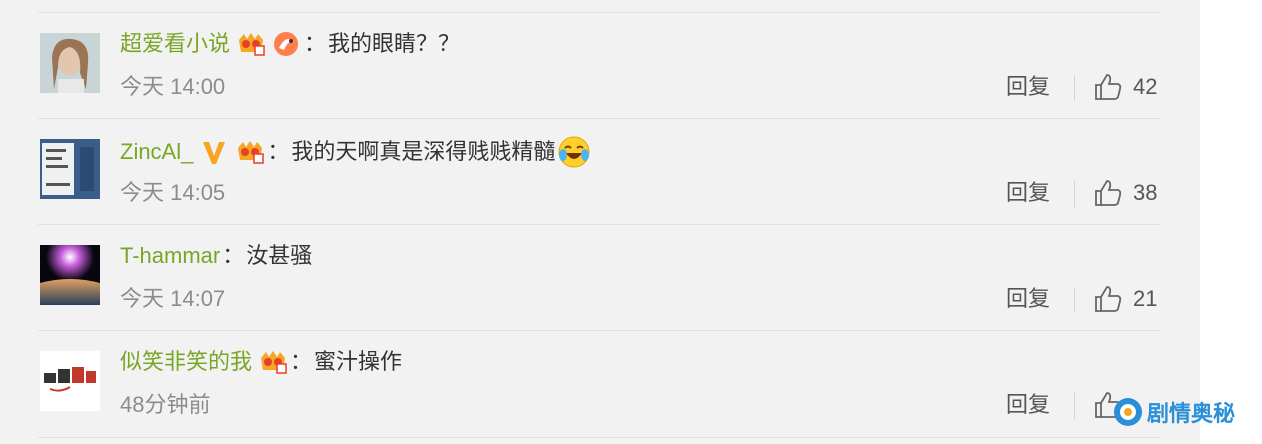  I want to click on username: ZincAl_, so click(156, 152).